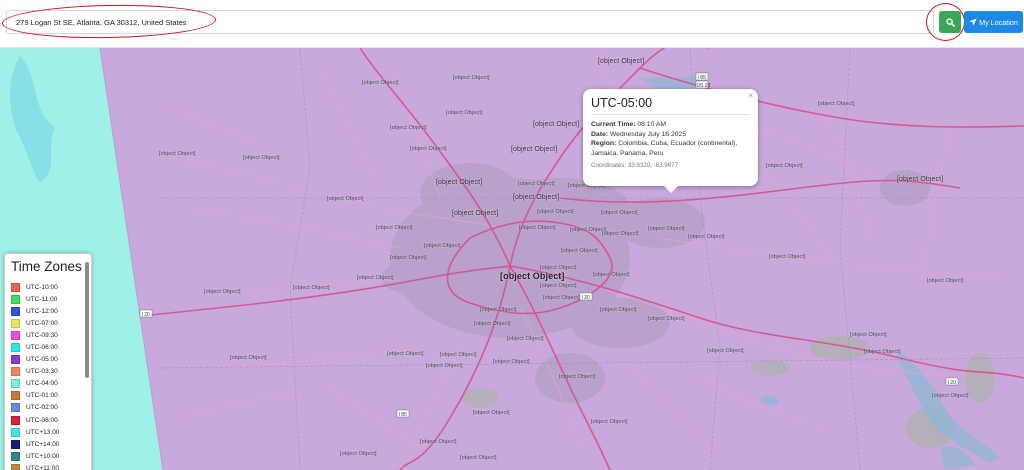 Image resolution: width=1024 pixels, height=470 pixels. I want to click on legend-item: UTC+13:00, so click(35, 432).